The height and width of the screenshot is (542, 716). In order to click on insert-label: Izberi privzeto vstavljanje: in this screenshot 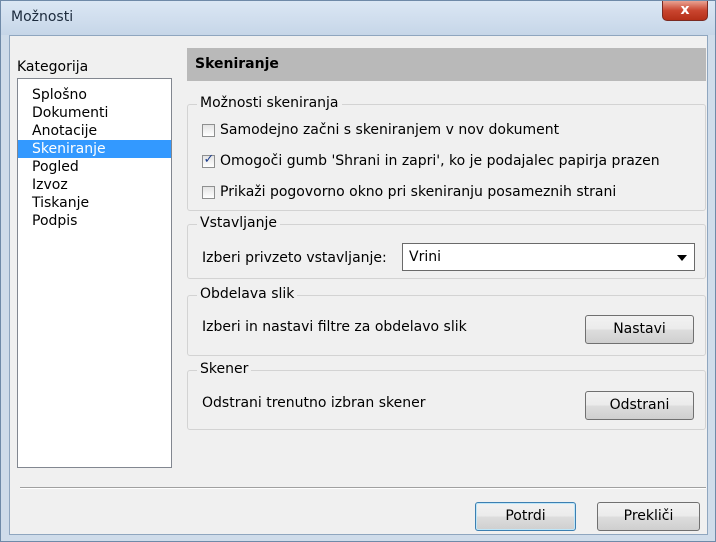, I will do `click(294, 258)`.